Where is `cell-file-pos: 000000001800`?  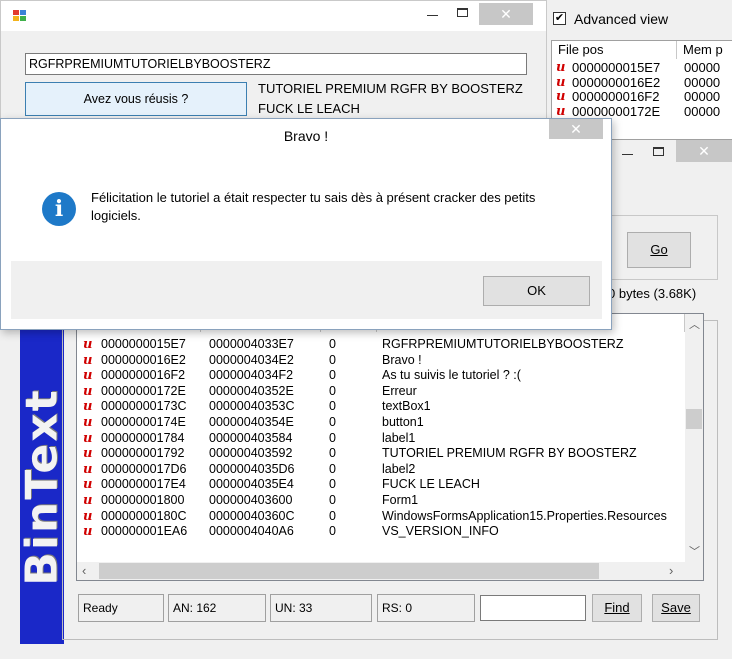
cell-file-pos: 000000001800 is located at coordinates (143, 500).